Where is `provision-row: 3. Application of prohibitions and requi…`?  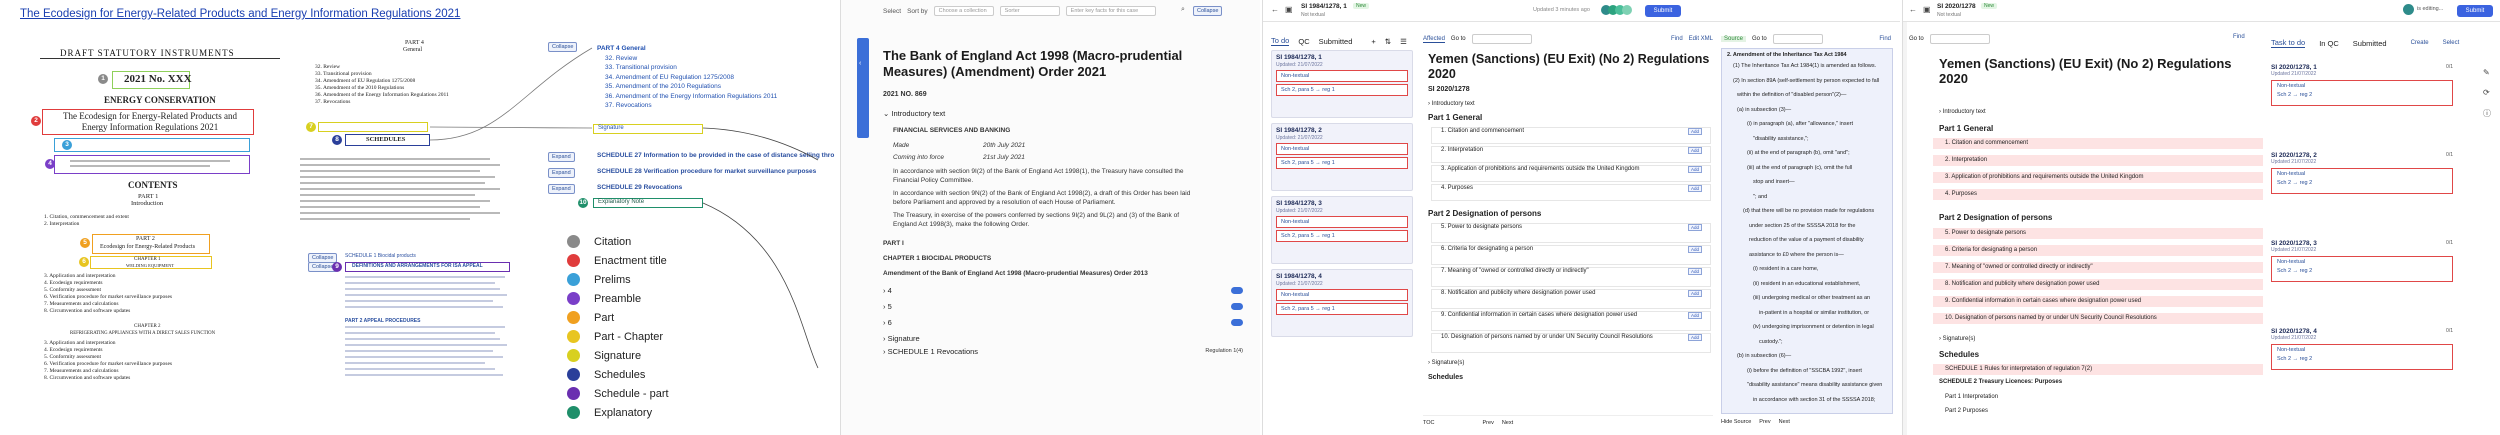
provision-row: 3. Application of prohibitions and requi… is located at coordinates (2098, 177).